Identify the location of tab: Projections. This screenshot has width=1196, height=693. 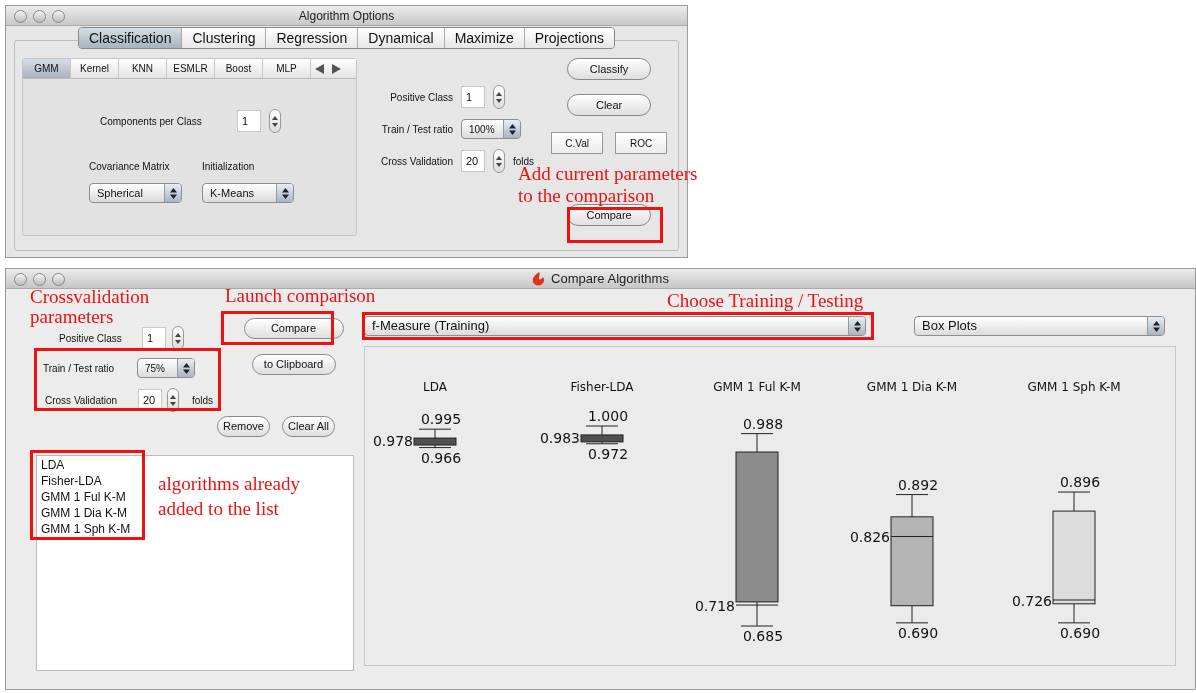
(569, 38).